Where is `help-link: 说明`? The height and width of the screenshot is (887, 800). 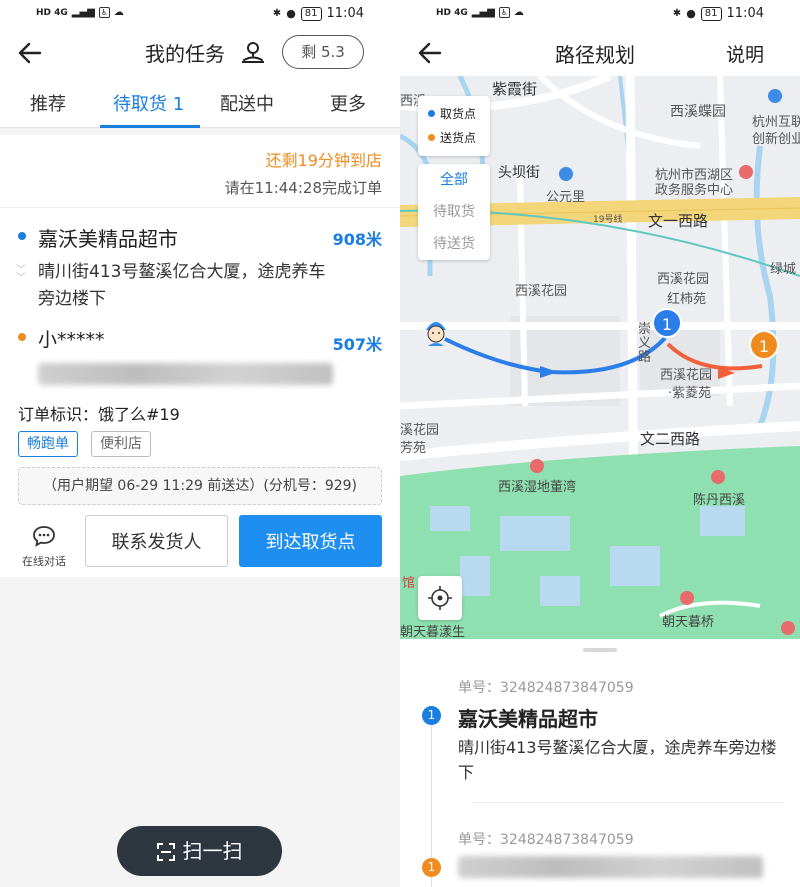
help-link: 说明 is located at coordinates (745, 53).